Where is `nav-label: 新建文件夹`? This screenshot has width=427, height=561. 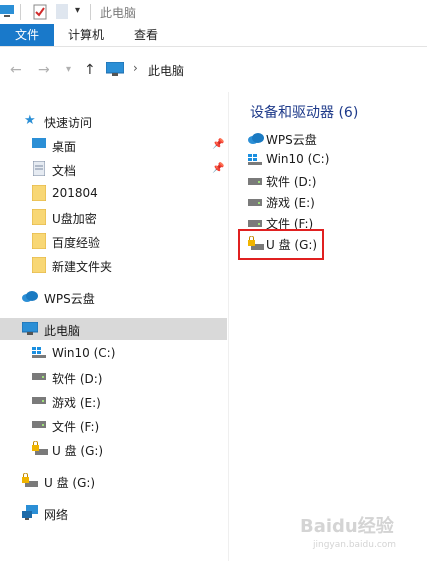 nav-label: 新建文件夹 is located at coordinates (82, 267).